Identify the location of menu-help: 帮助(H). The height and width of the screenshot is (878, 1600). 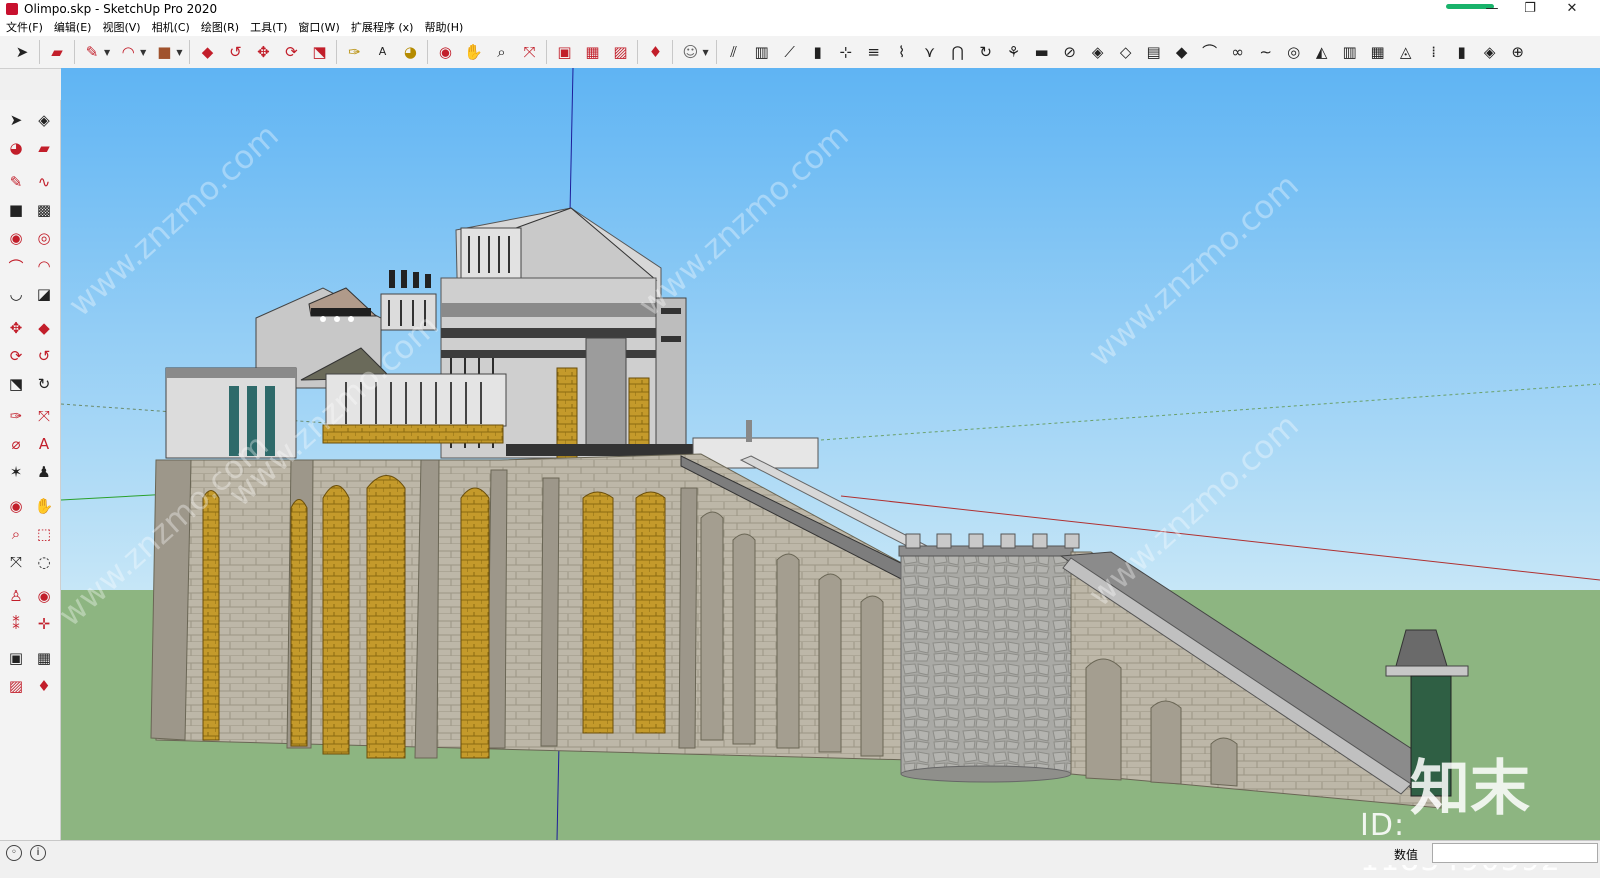
(443, 27).